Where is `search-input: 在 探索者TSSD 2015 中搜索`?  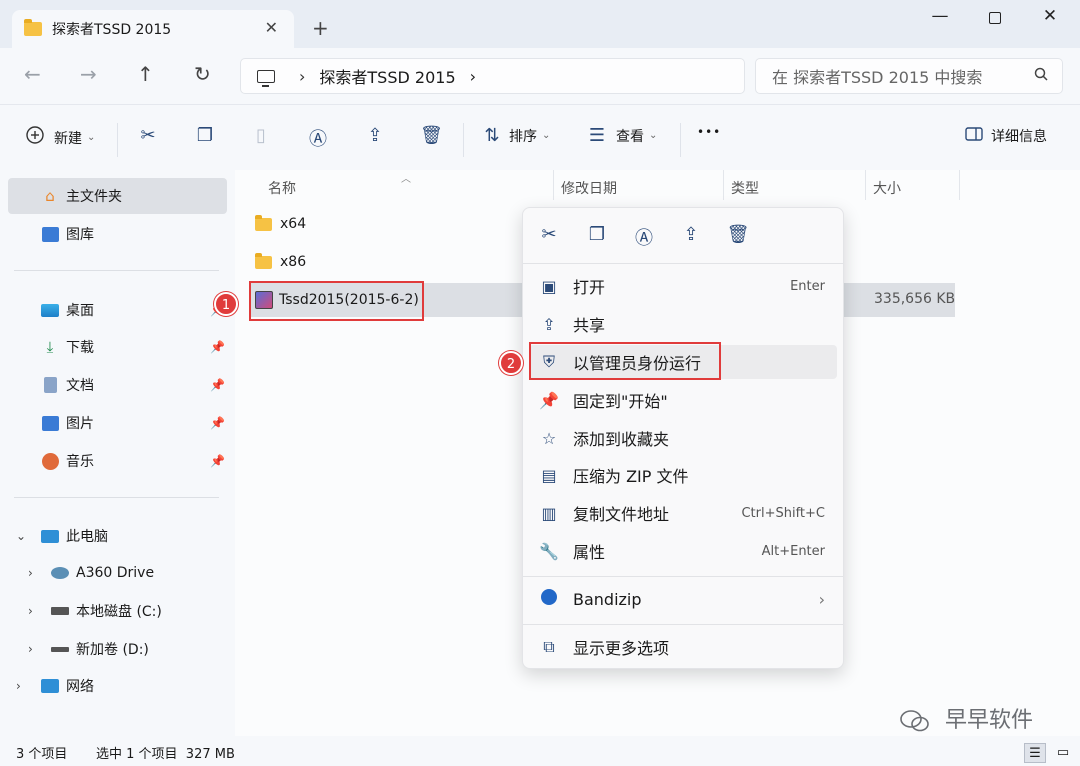 search-input: 在 探索者TSSD 2015 中搜索 is located at coordinates (909, 76).